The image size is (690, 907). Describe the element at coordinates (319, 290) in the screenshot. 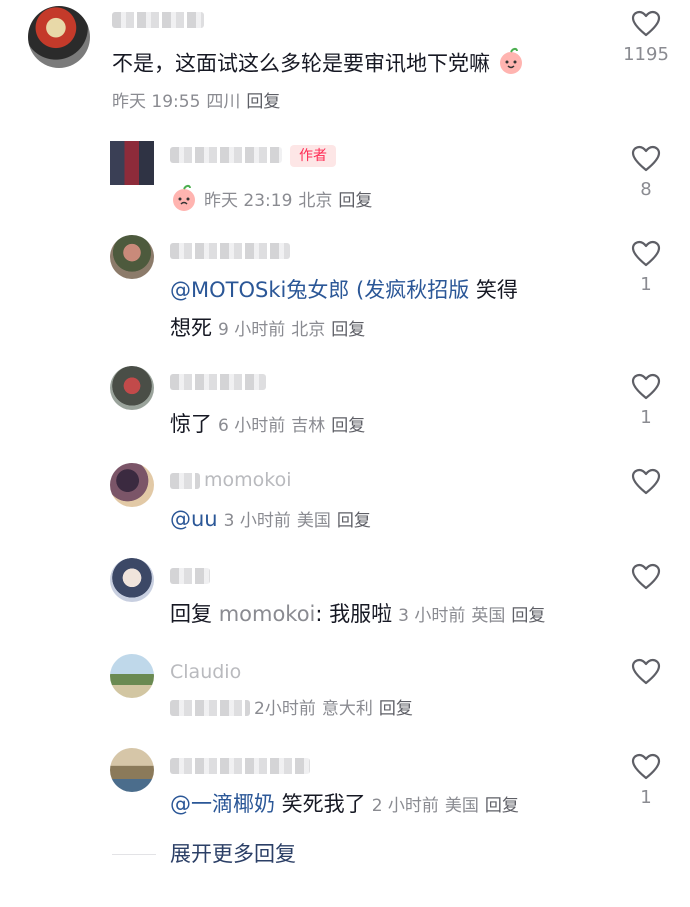

I see `mention-link: @MOTOSki兔女郎 (发疯秋招版` at that location.